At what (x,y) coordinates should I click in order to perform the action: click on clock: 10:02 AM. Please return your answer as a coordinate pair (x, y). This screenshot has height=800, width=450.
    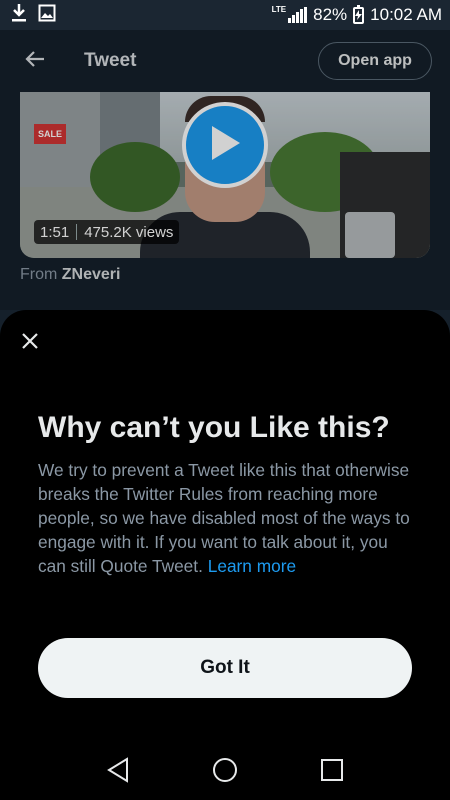
    Looking at the image, I should click on (406, 14).